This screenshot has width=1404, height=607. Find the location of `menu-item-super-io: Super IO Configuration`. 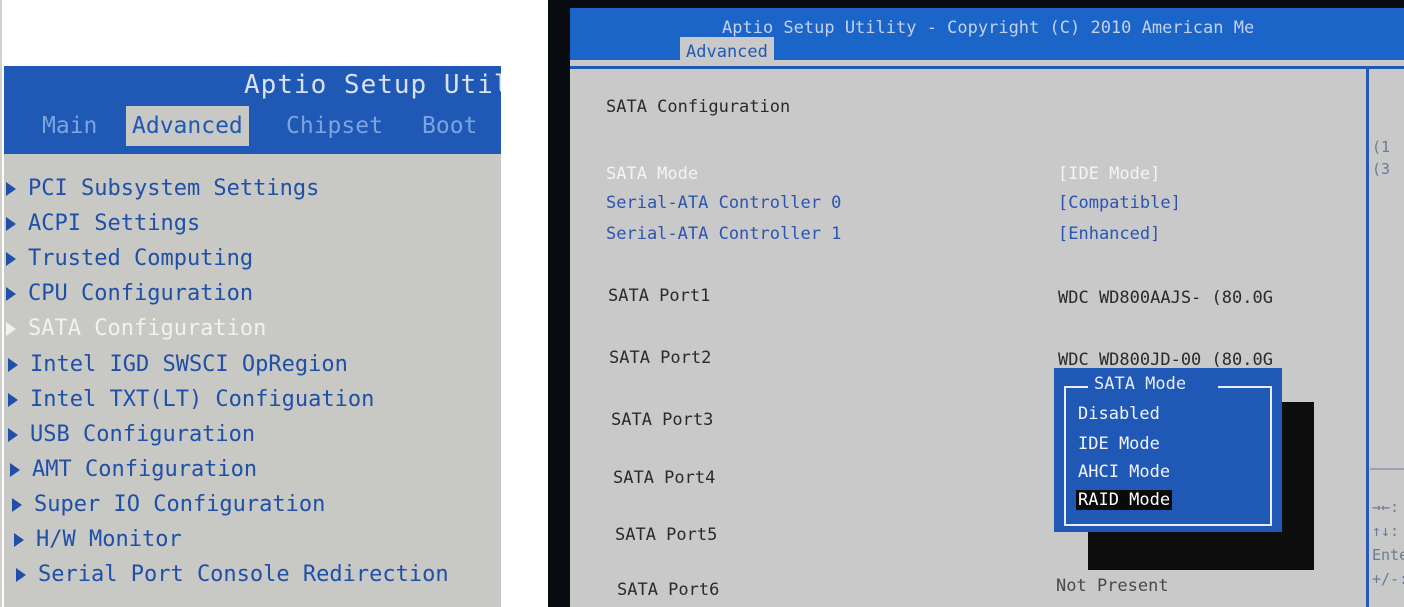

menu-item-super-io: Super IO Configuration is located at coordinates (168, 508).